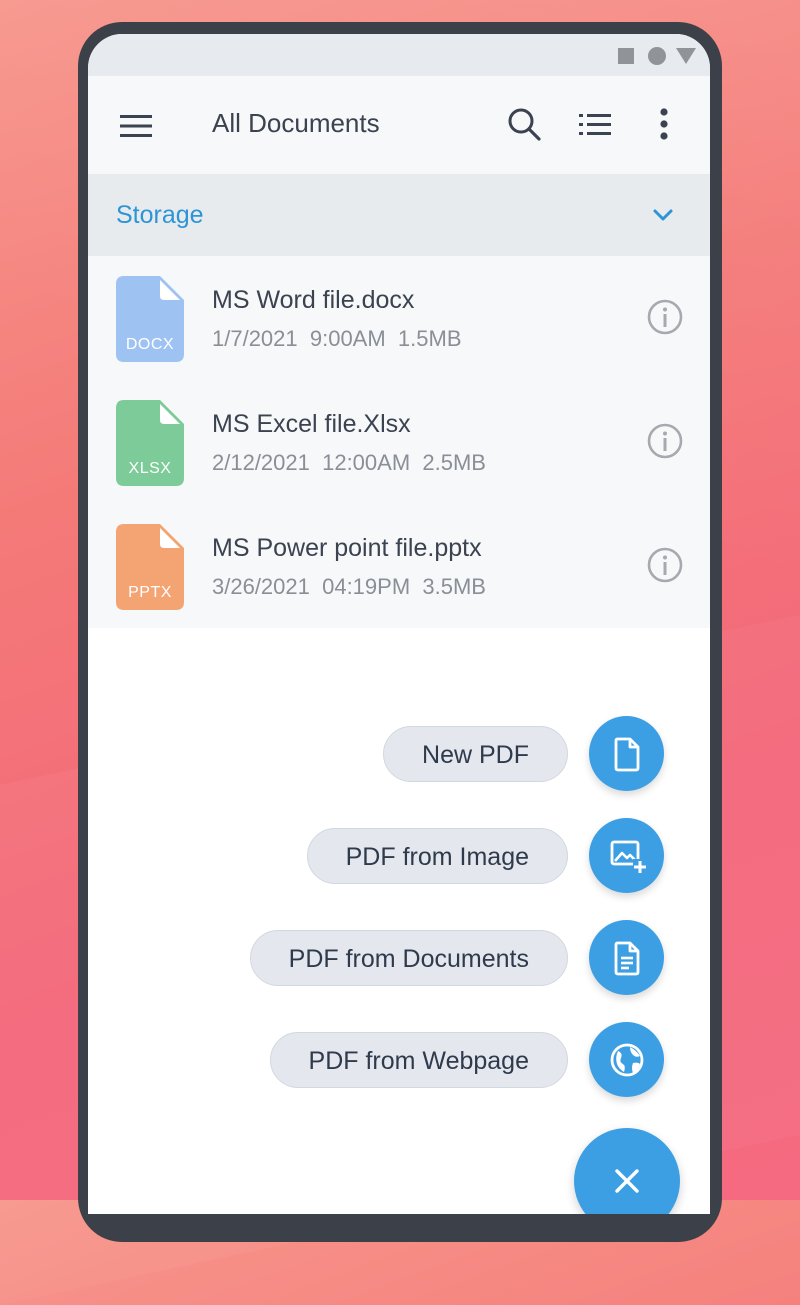 This screenshot has height=1305, width=800. Describe the element at coordinates (596, 126) in the screenshot. I see `list-view-icon` at that location.